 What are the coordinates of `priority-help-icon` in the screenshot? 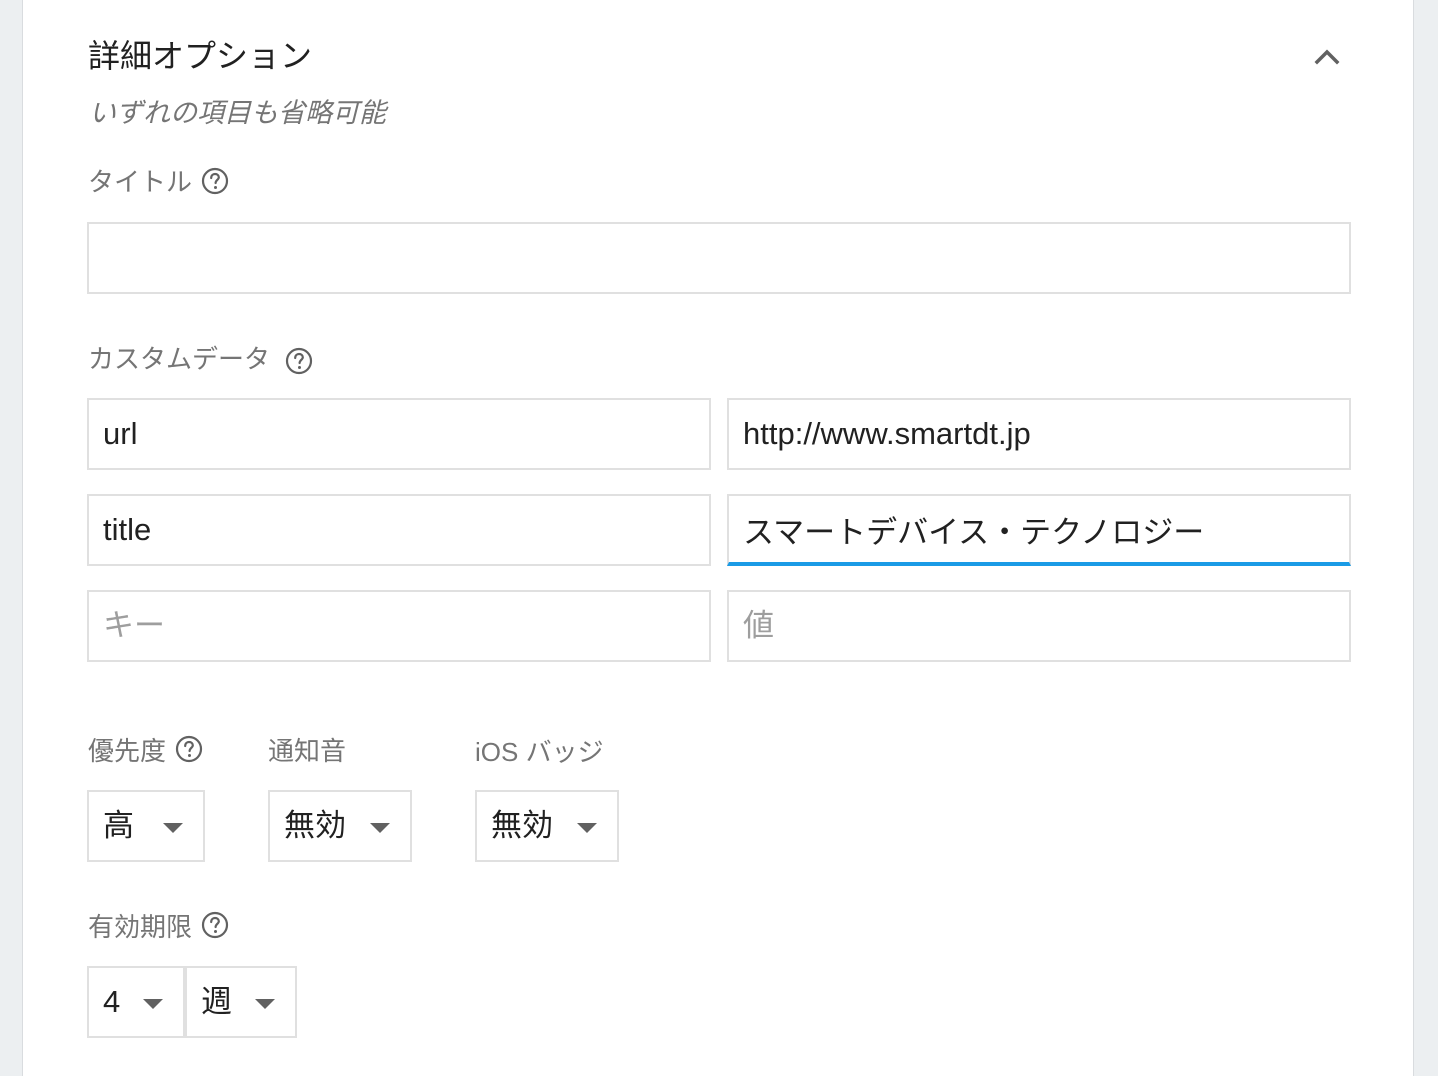 It's located at (189, 749).